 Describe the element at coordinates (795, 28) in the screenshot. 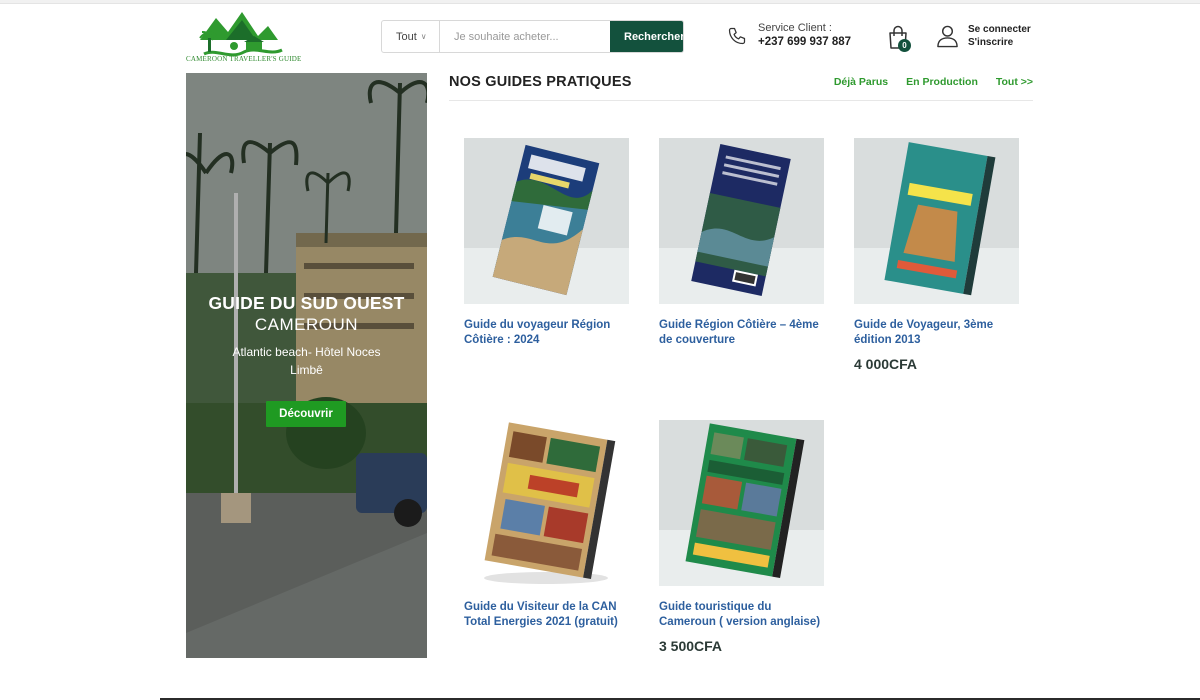

I see `service-label: Service Client :` at that location.